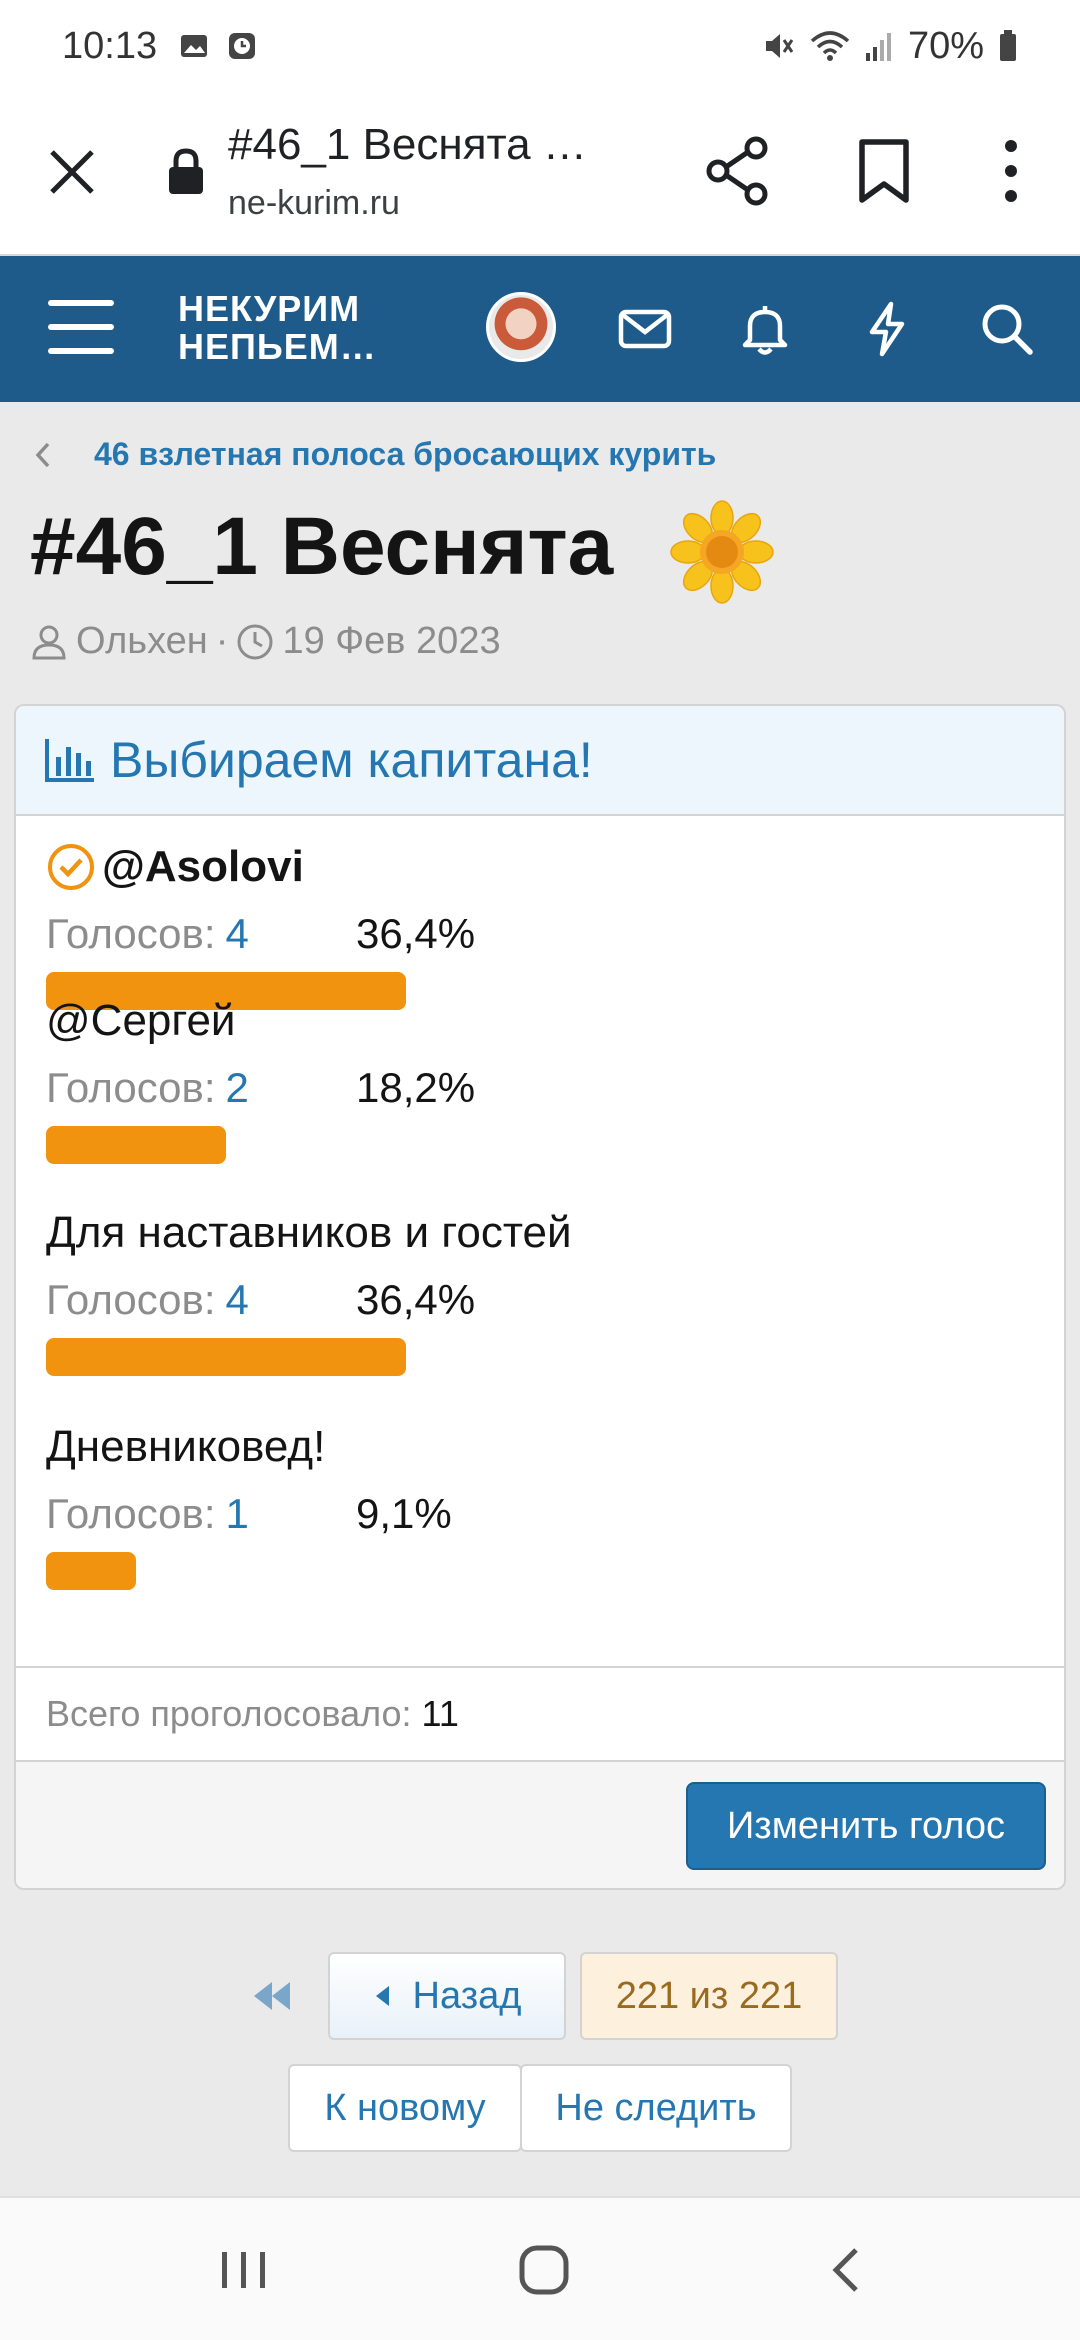 This screenshot has width=1080, height=2340. Describe the element at coordinates (314, 203) in the screenshot. I see `browser-url: ne-kurim.ru` at that location.